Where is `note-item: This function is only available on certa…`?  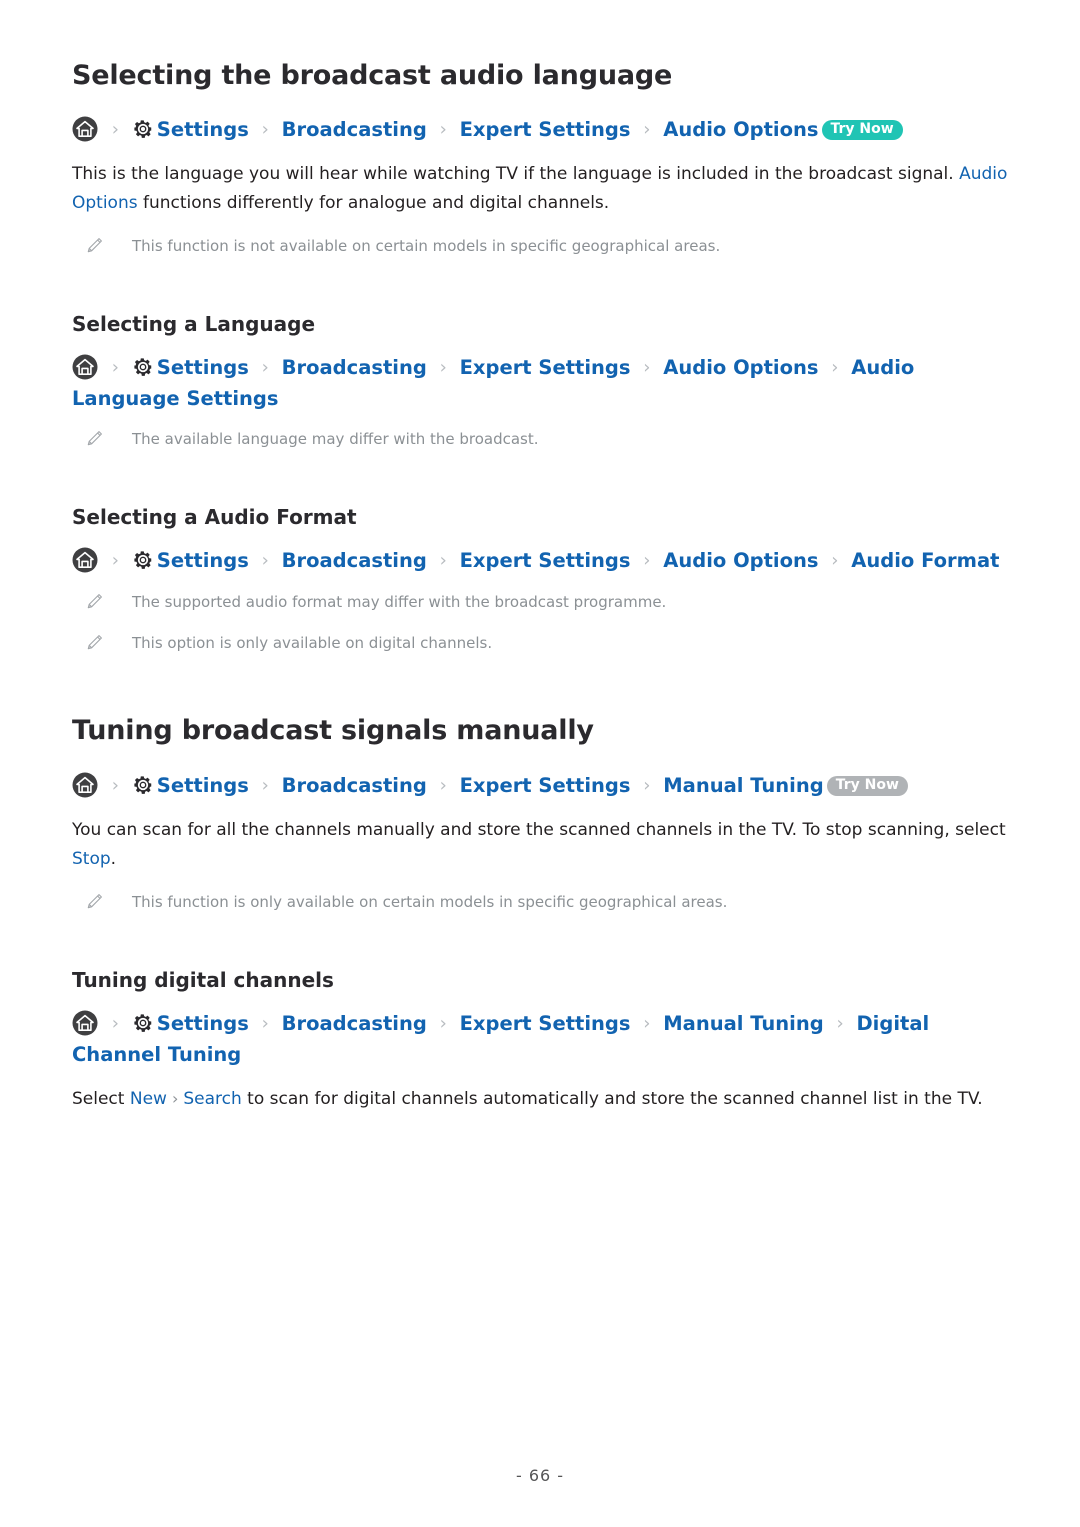 note-item: This function is only available on certa… is located at coordinates (540, 902).